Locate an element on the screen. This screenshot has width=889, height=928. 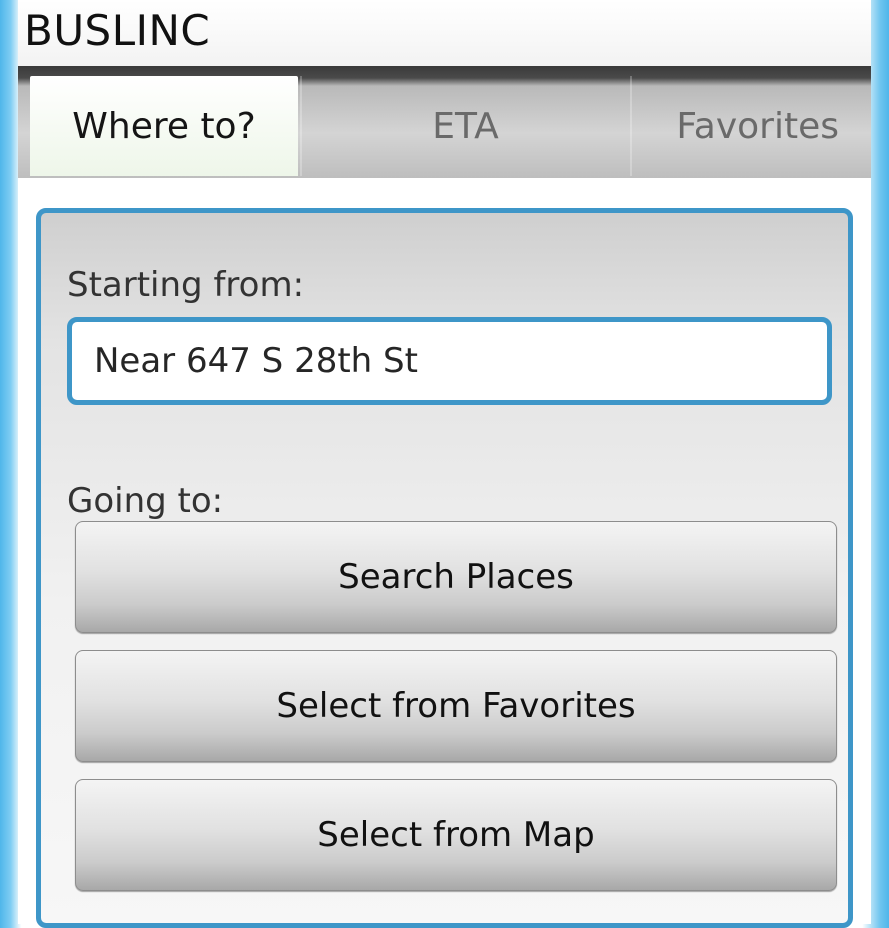
search-places-button: Search Places is located at coordinates (456, 577).